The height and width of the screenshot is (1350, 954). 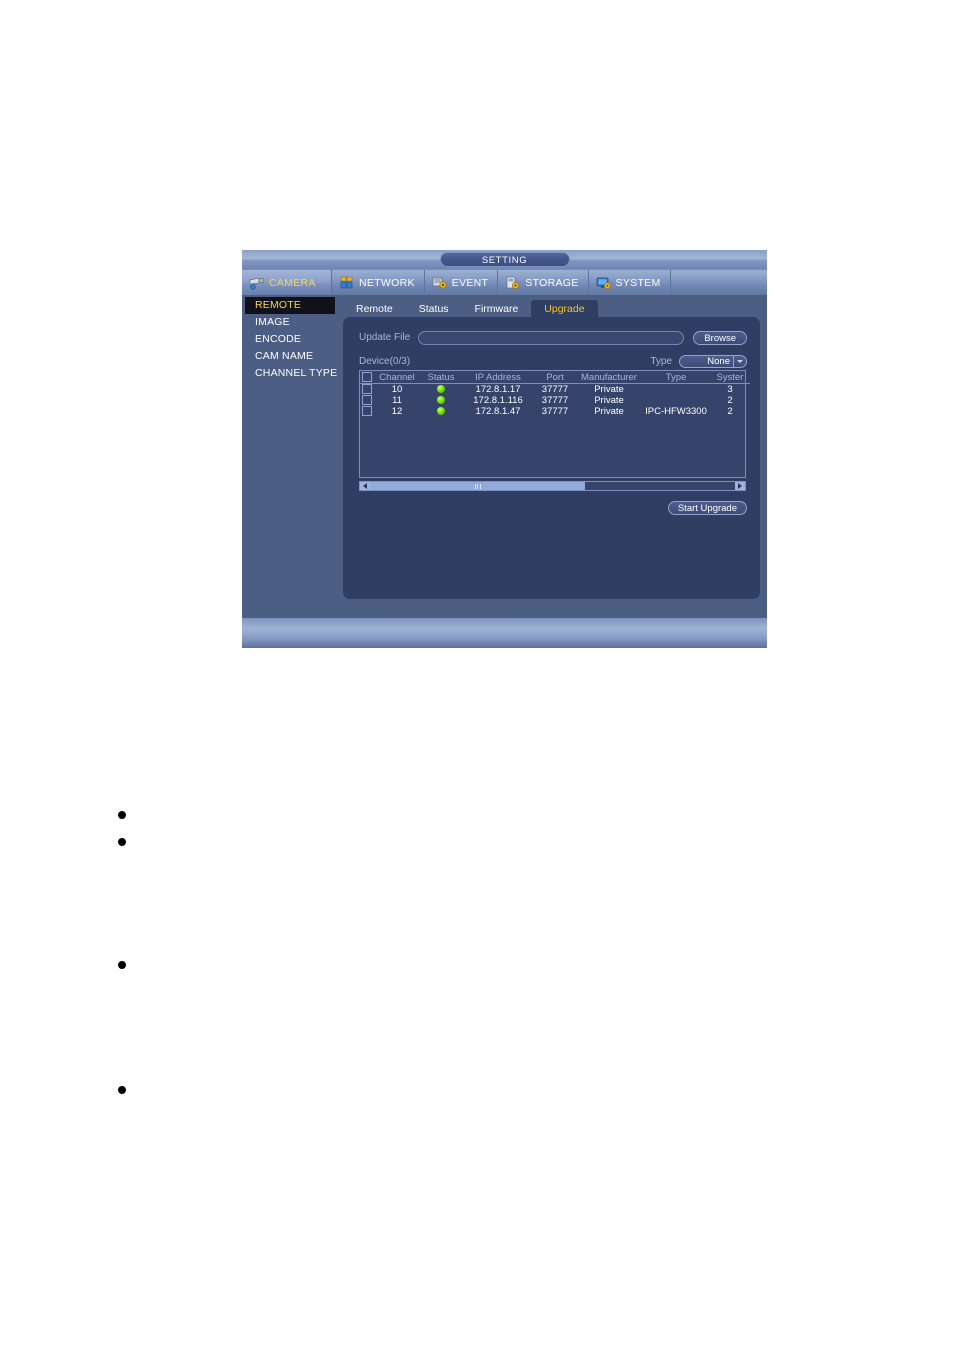 I want to click on sidebar-item-channel-type: CHANNEL TYPE, so click(x=291, y=373).